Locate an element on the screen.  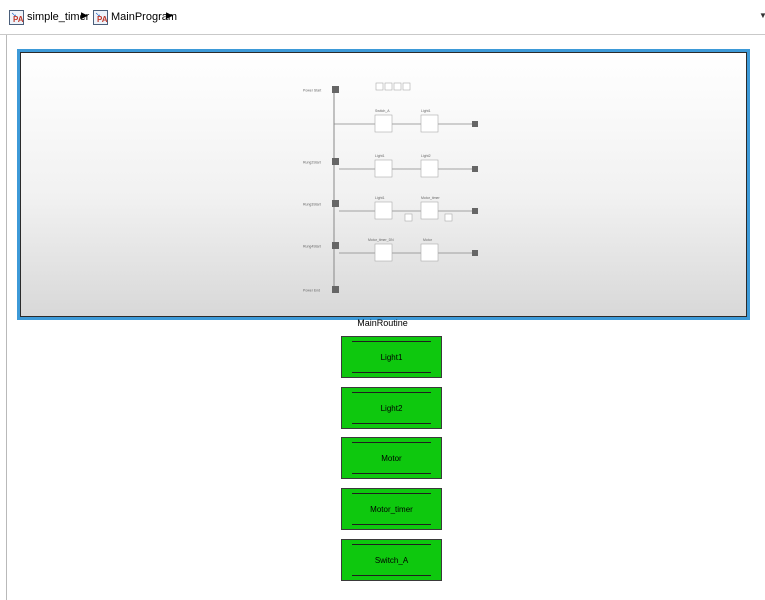
block-motor: Motor is located at coordinates (391, 458).